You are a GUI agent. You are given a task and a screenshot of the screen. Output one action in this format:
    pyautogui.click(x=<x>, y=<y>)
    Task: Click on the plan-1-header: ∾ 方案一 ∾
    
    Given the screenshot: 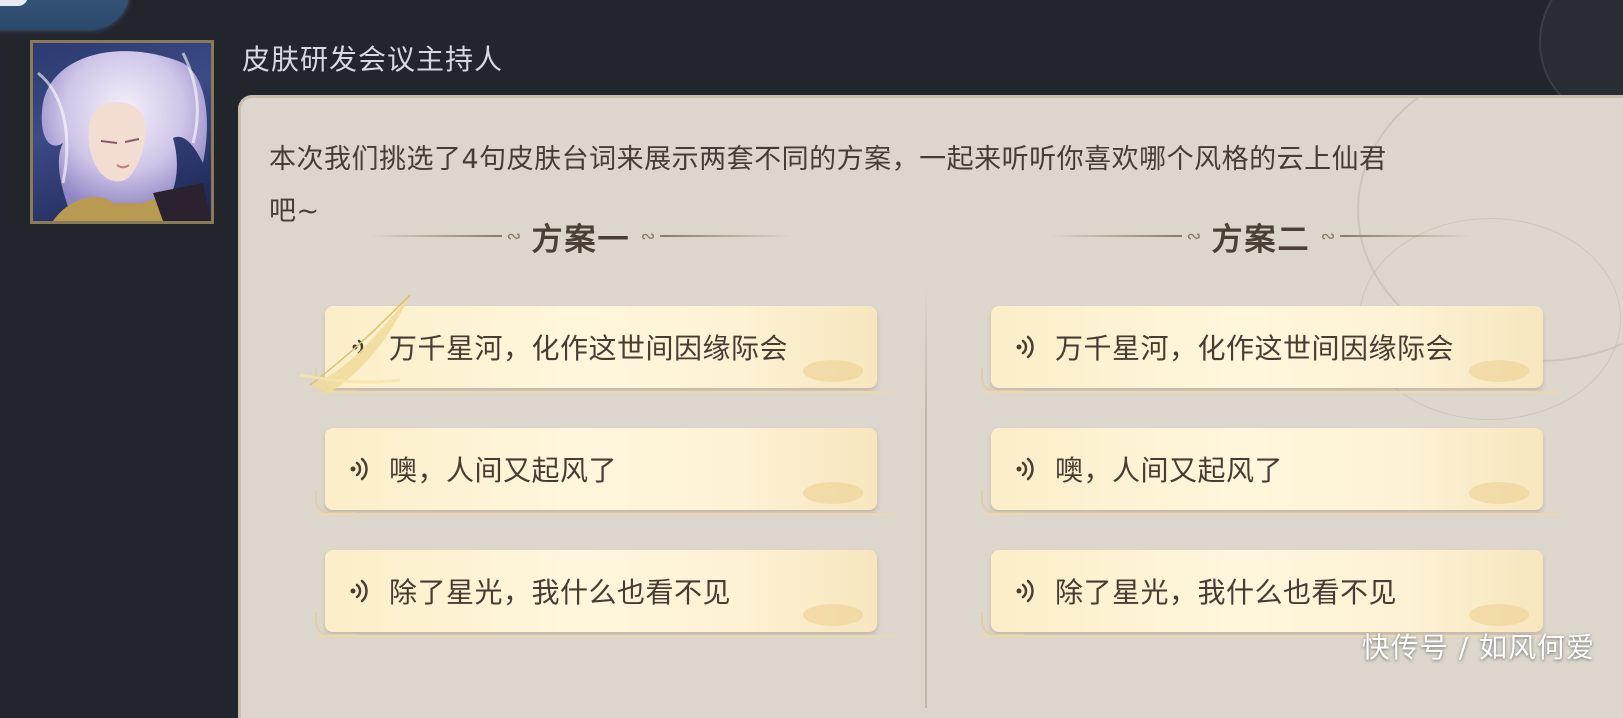 What is the action you would take?
    pyautogui.click(x=581, y=236)
    